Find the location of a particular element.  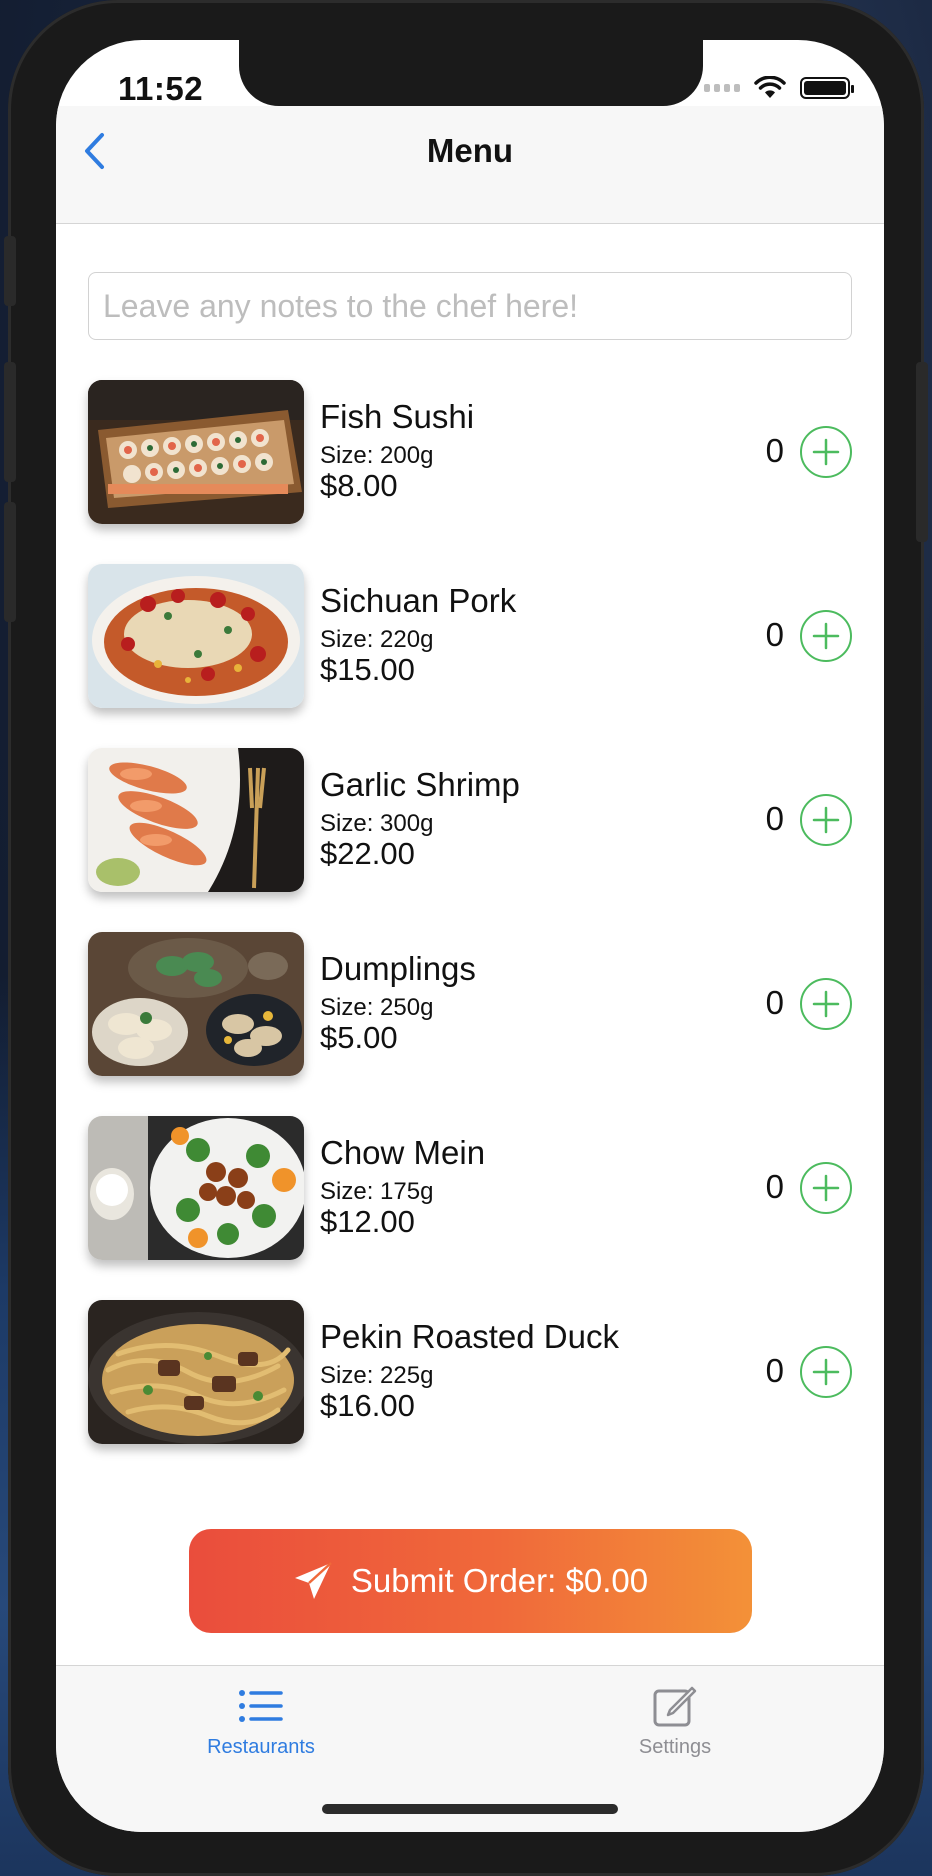

food-image-fish-sushi is located at coordinates (196, 452).